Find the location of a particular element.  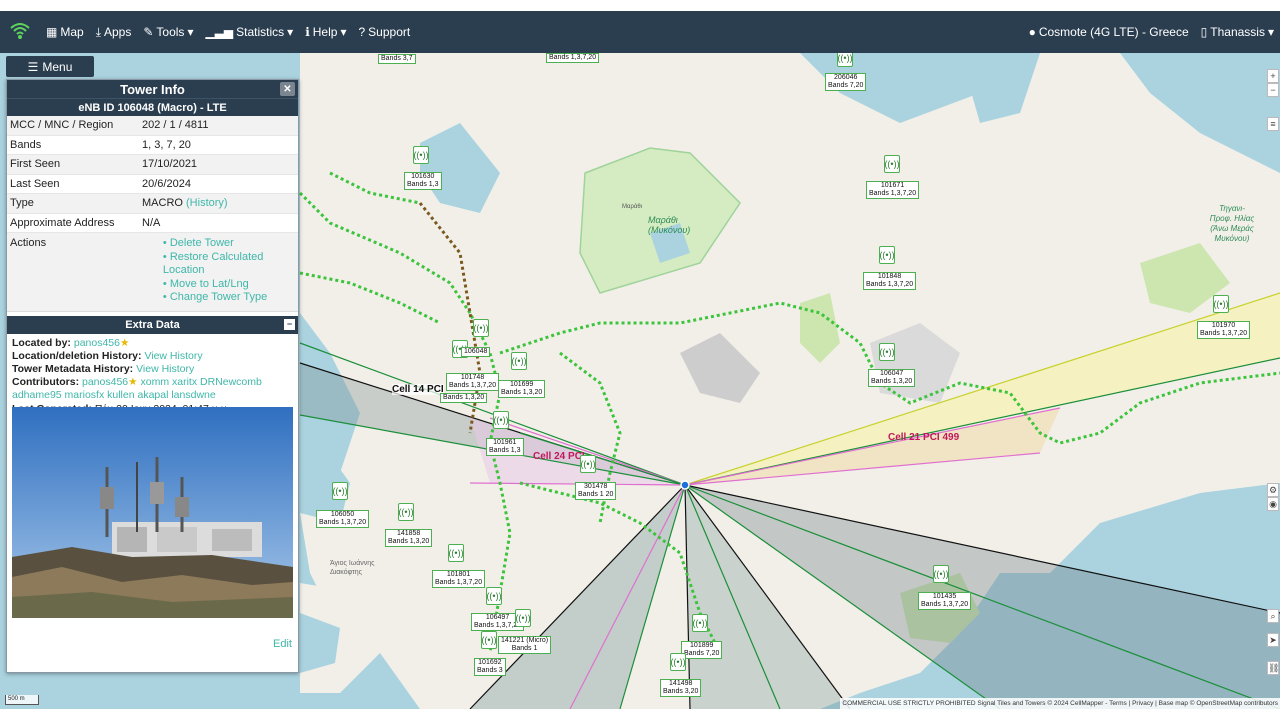

metadata-history-label: Tower Metadata History: is located at coordinates (73, 368).